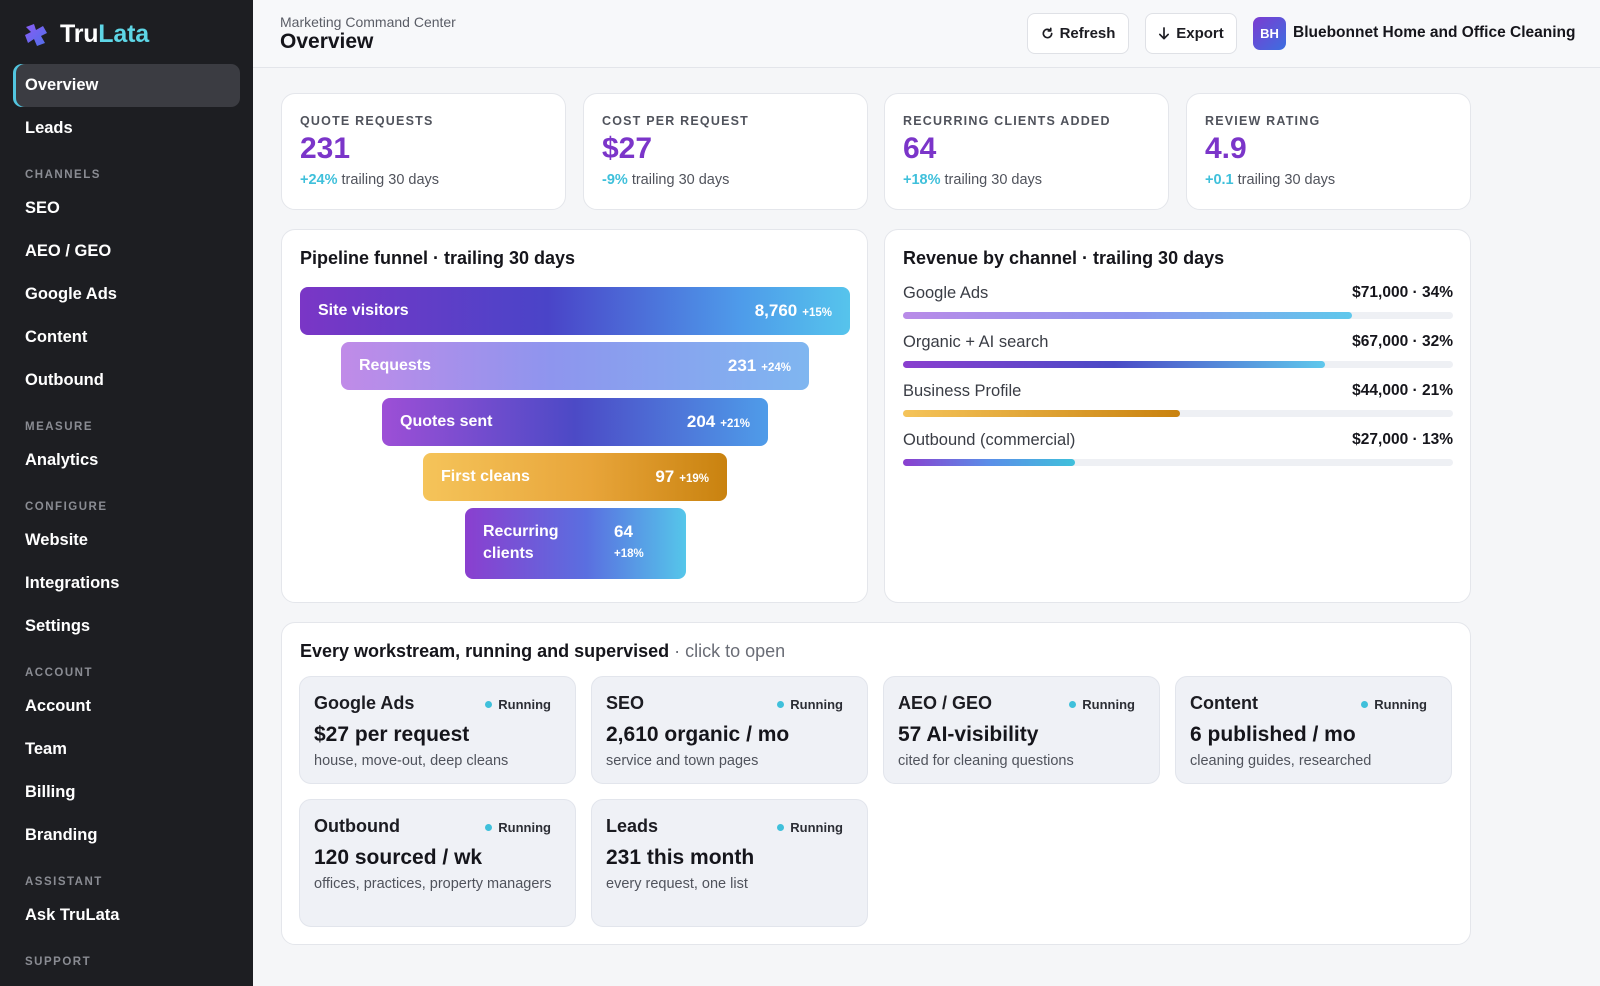 The width and height of the screenshot is (1600, 986). Describe the element at coordinates (677, 884) in the screenshot. I see `workstream-description: every request, one list` at that location.